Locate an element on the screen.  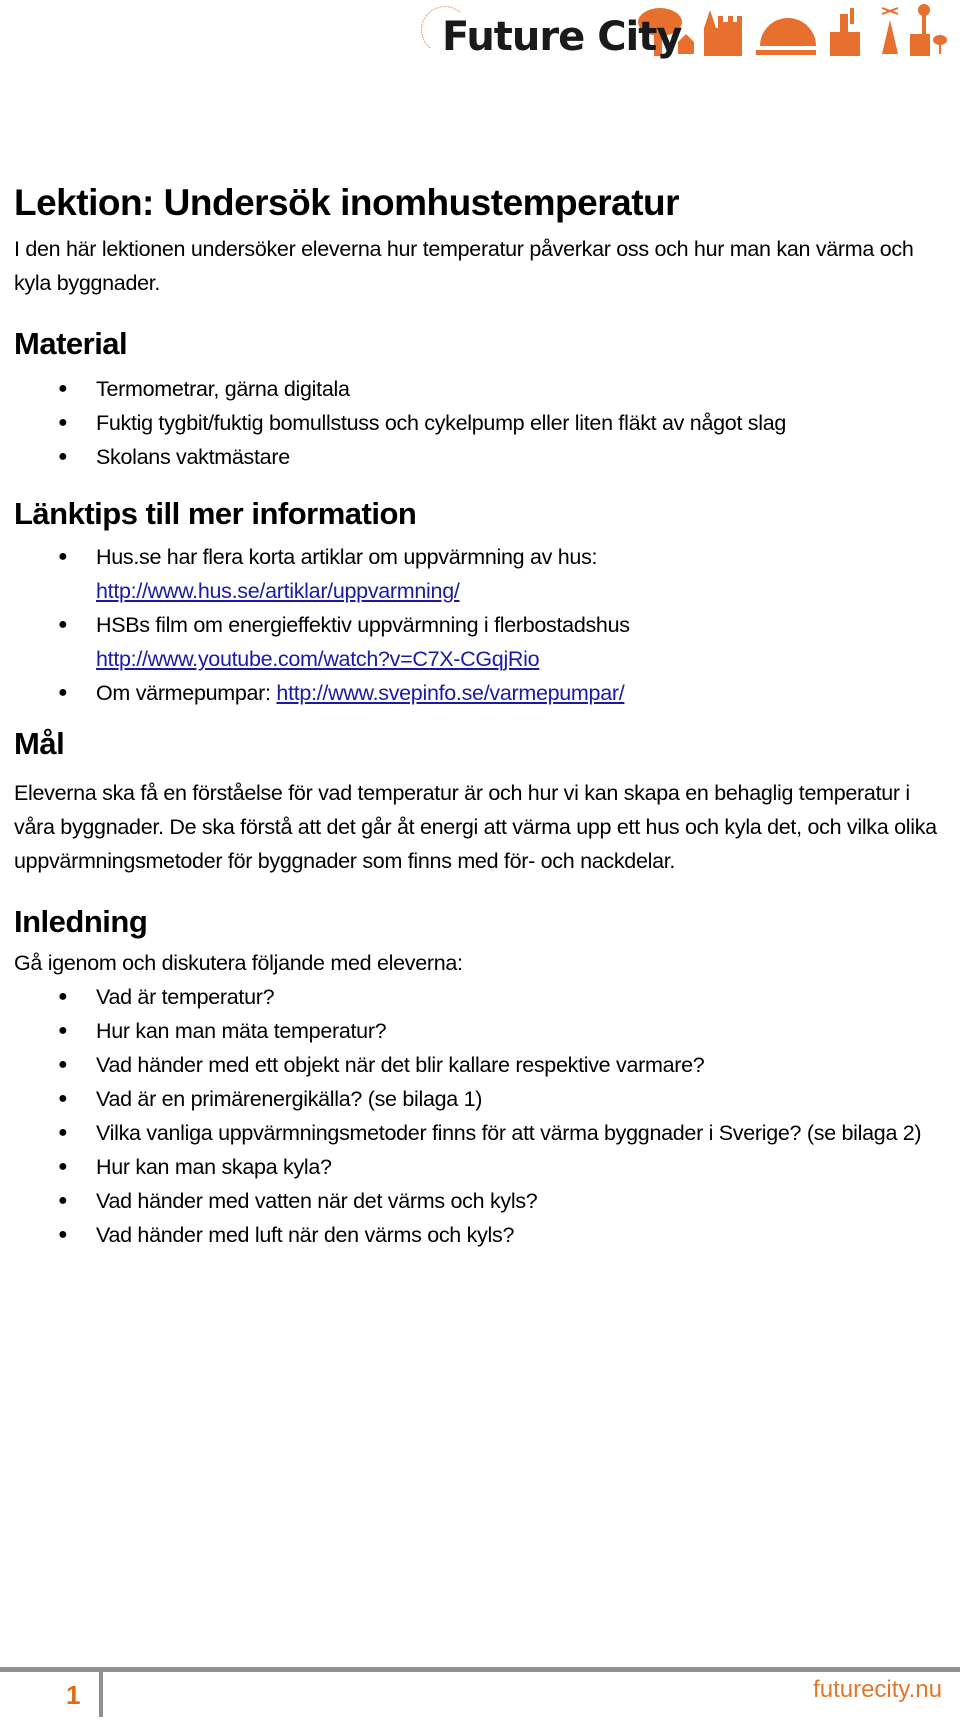
list-item: ● Termometrar, gärna digitala is located at coordinates (501, 389).